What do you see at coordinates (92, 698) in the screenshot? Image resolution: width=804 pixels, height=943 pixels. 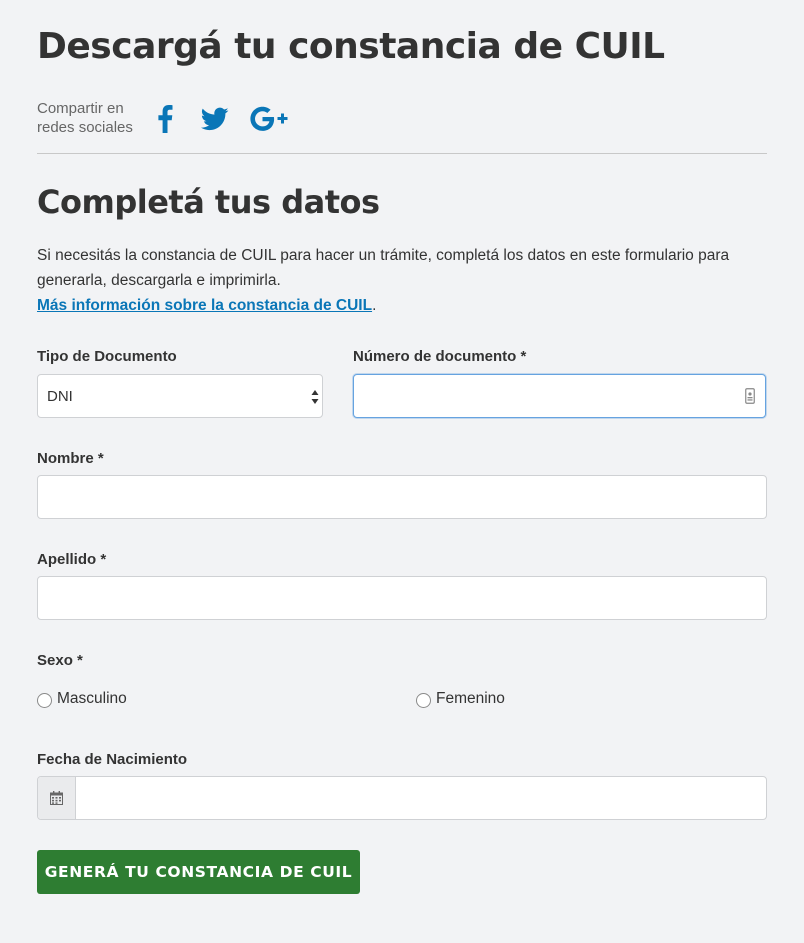 I see `radio-masculino-label: Masculino` at bounding box center [92, 698].